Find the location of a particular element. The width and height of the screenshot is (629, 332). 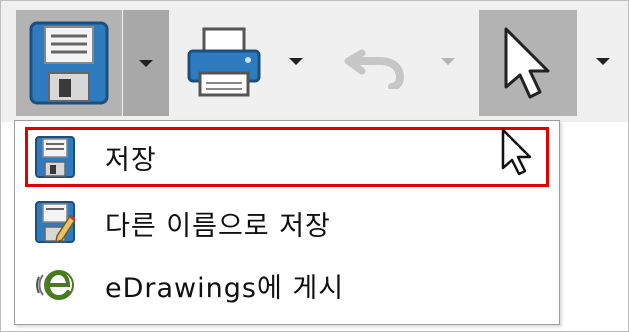

menu-item-label: 저장 is located at coordinates (131, 160).